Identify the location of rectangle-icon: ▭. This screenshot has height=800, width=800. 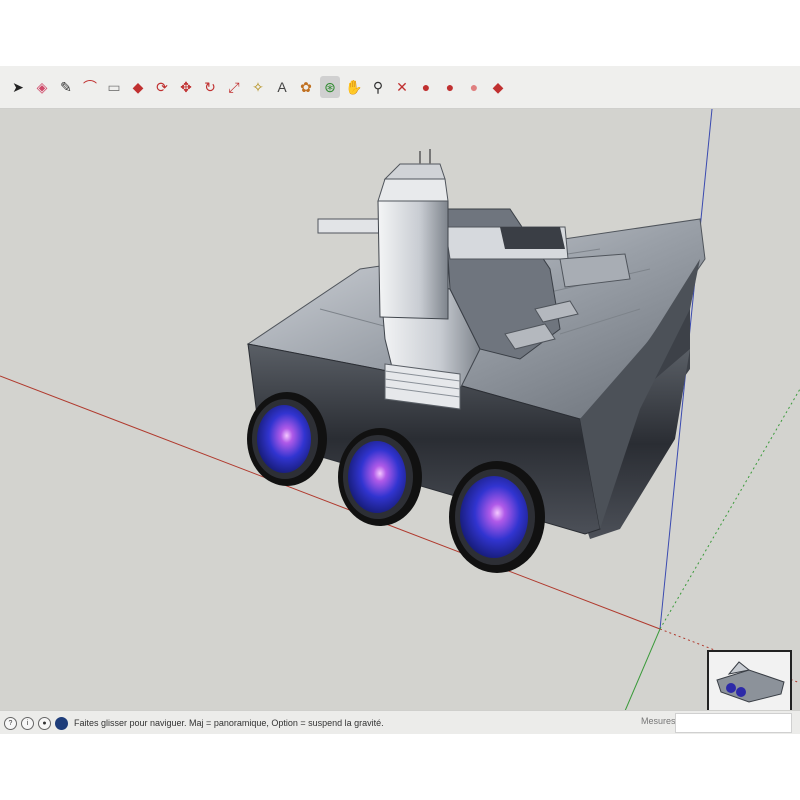
(114, 87).